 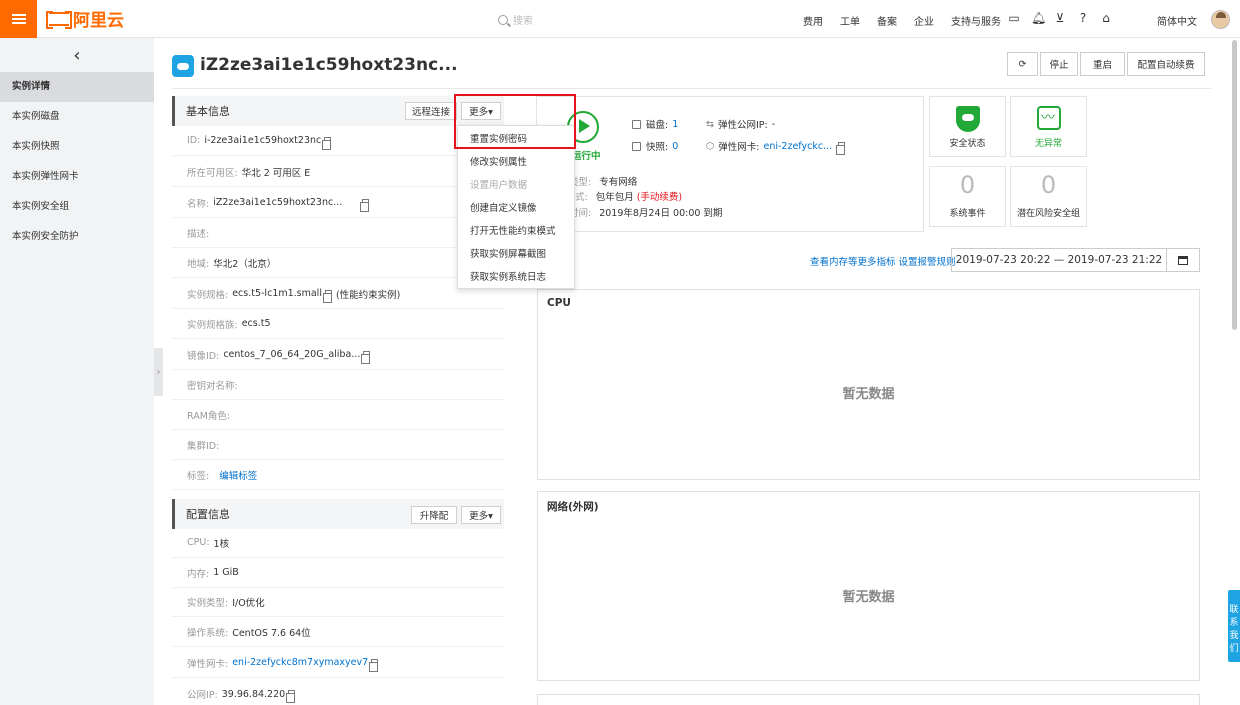 I want to click on eni-icon: ⬡, so click(x=710, y=146).